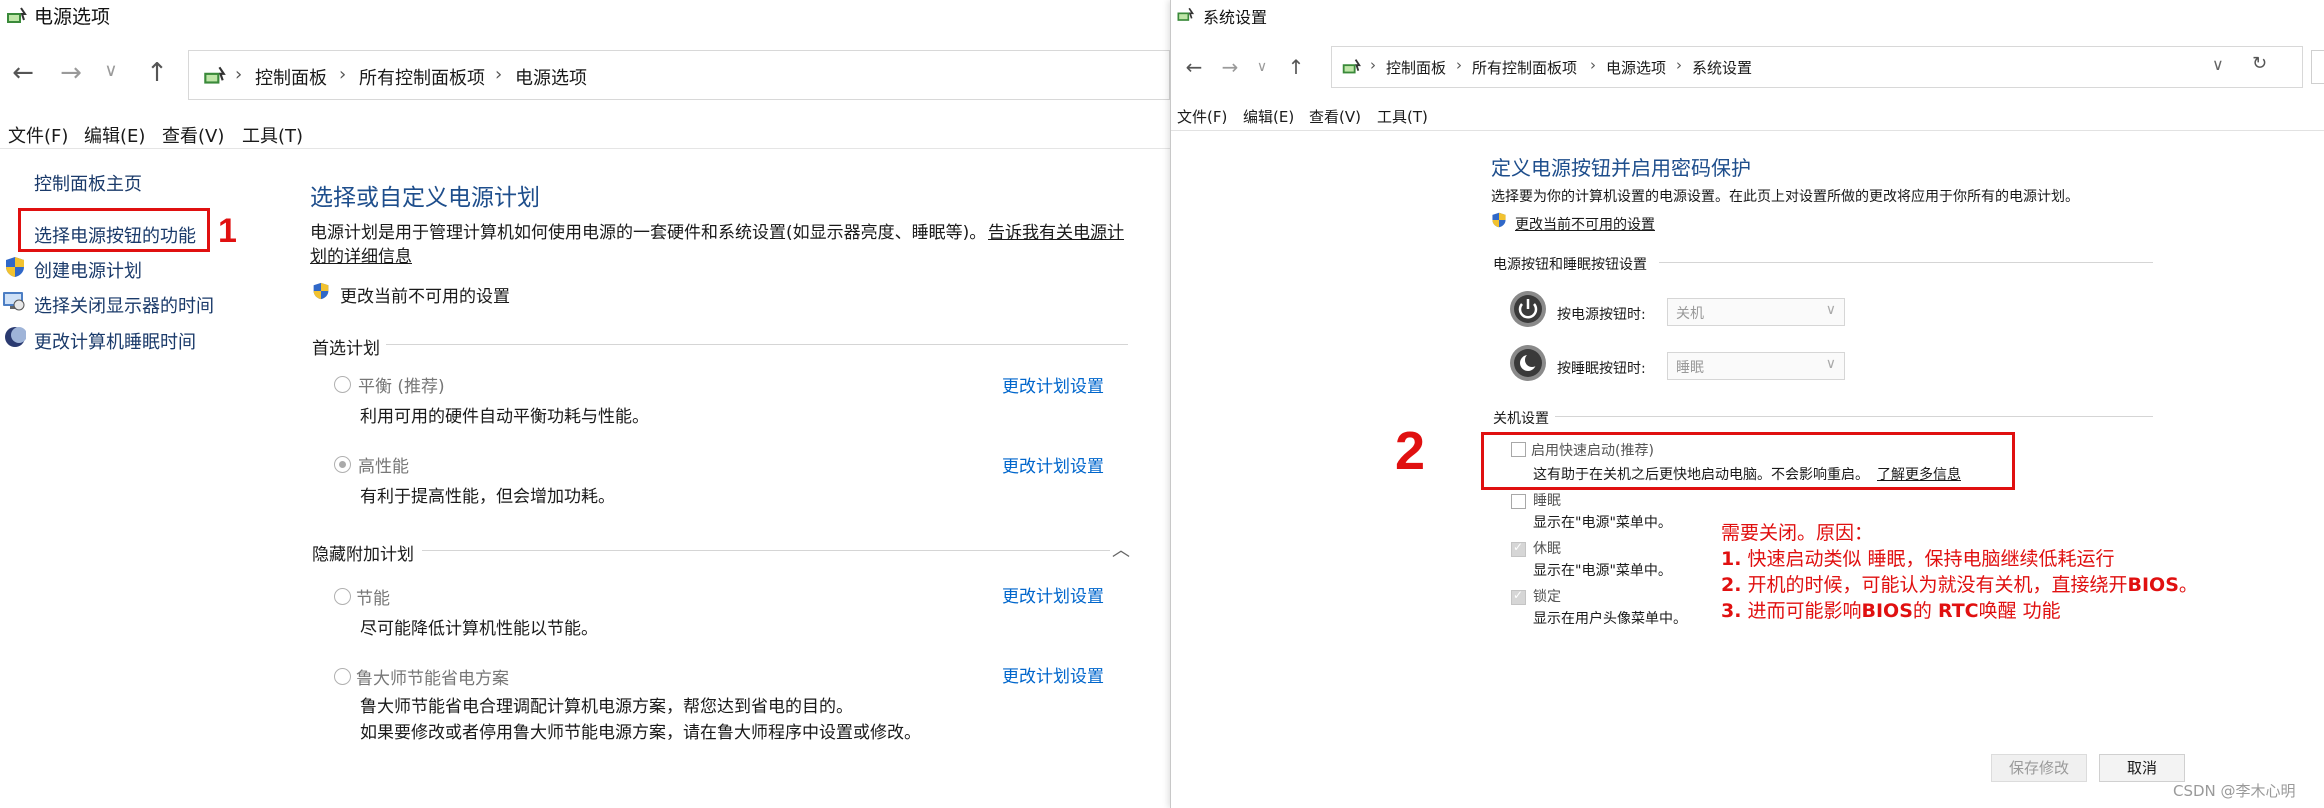 The image size is (2324, 808). What do you see at coordinates (383, 467) in the screenshot?
I see `plan-high-performance-name: 高性能` at bounding box center [383, 467].